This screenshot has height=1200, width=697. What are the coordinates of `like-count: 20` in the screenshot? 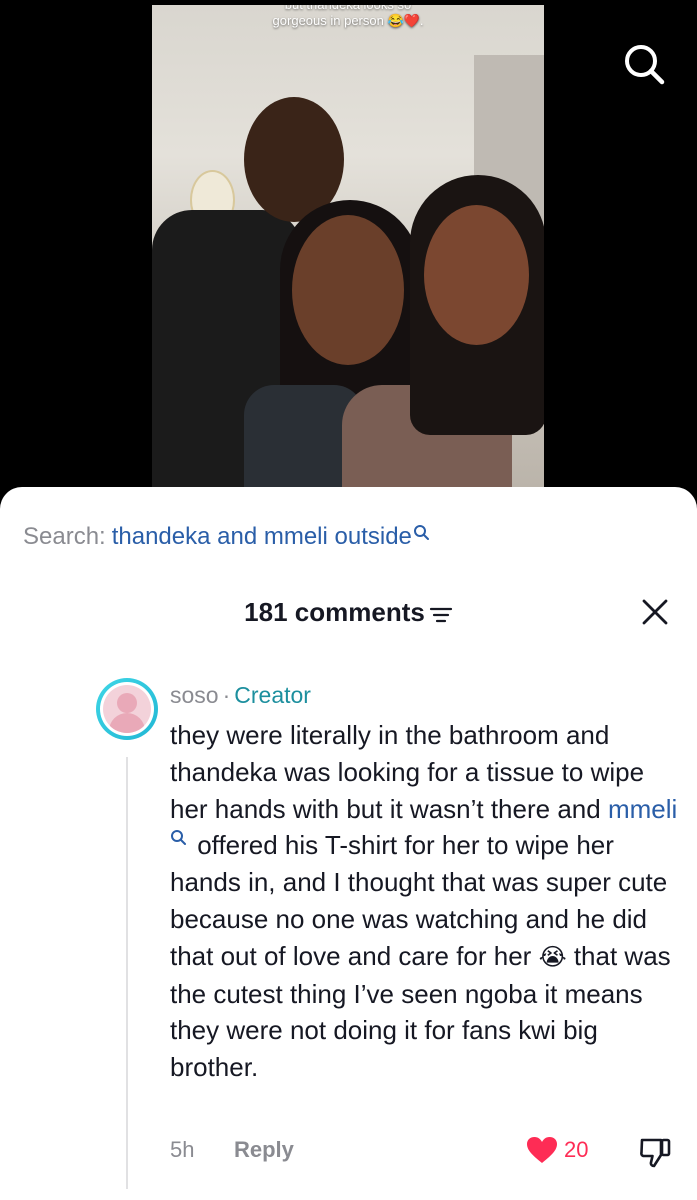 It's located at (576, 1149).